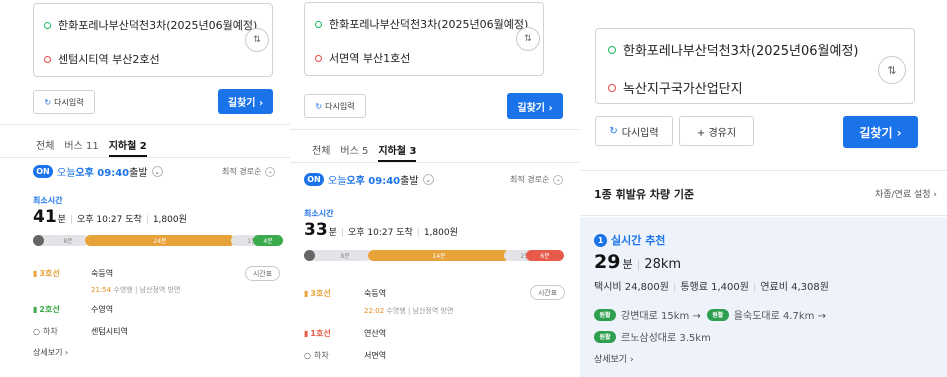 The width and height of the screenshot is (947, 377). What do you see at coordinates (710, 314) in the screenshot?
I see `road-route-line1: 원활 강변대로 15km → 원활 을숙도대로 4.7km →` at bounding box center [710, 314].